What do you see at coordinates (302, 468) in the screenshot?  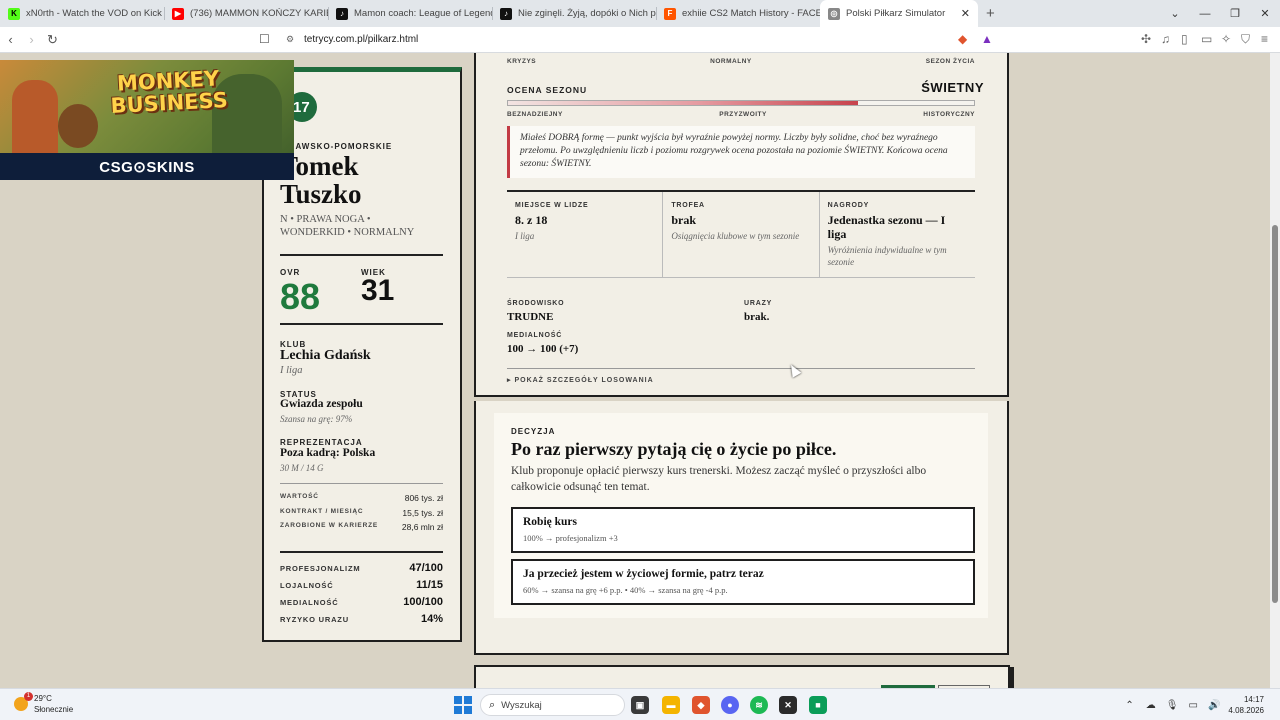 I see `nation-sub: 30 M / 14 G` at bounding box center [302, 468].